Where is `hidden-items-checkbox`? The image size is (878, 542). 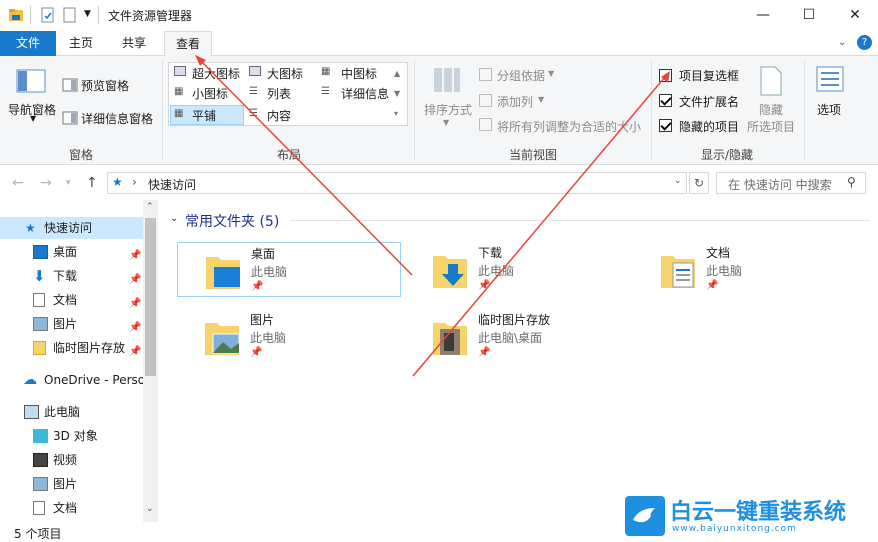 hidden-items-checkbox is located at coordinates (665, 125).